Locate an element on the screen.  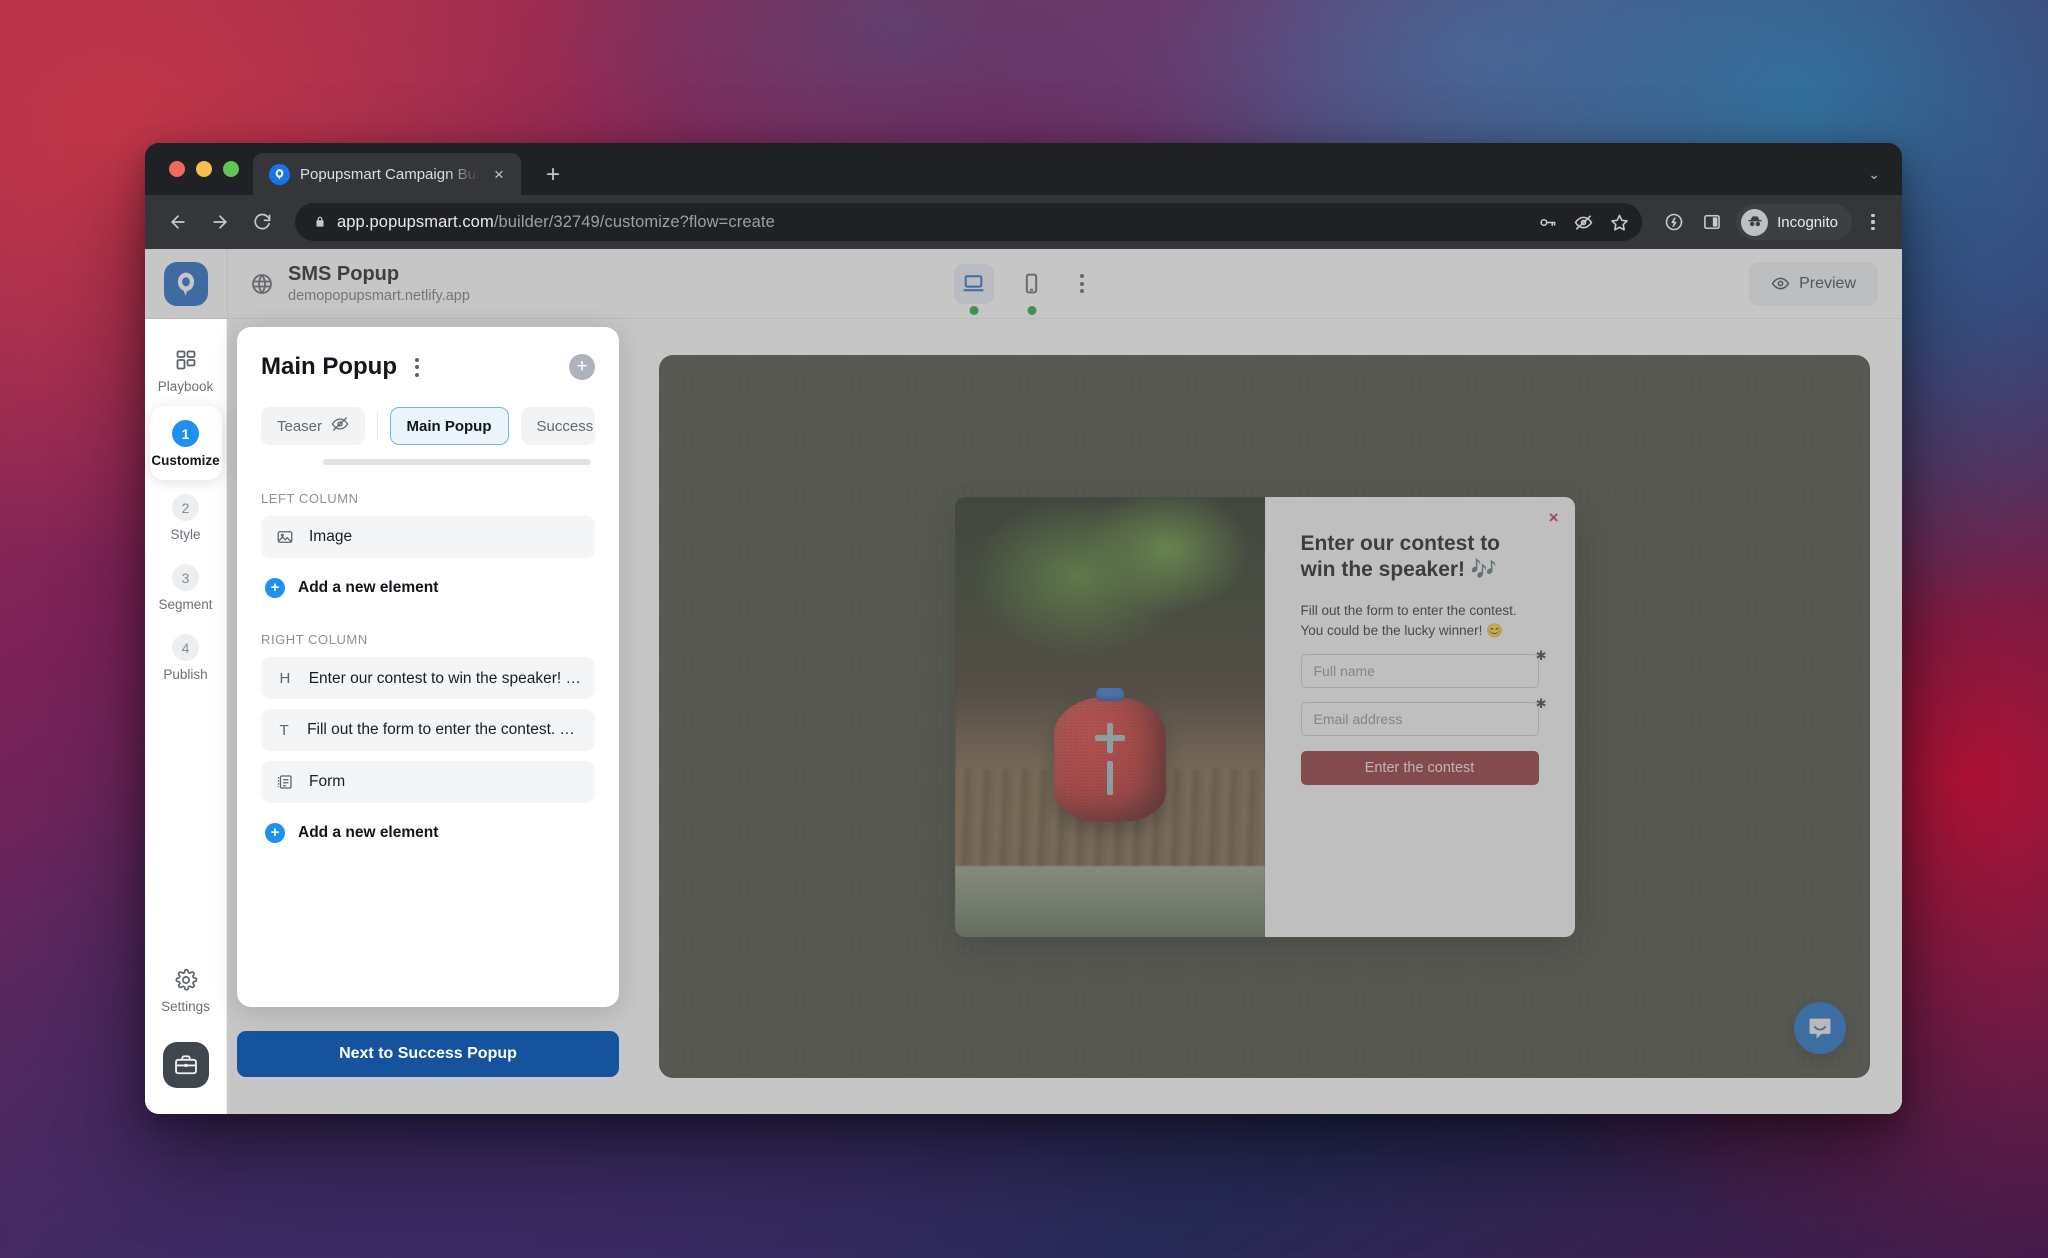
key-icon is located at coordinates (1547, 222).